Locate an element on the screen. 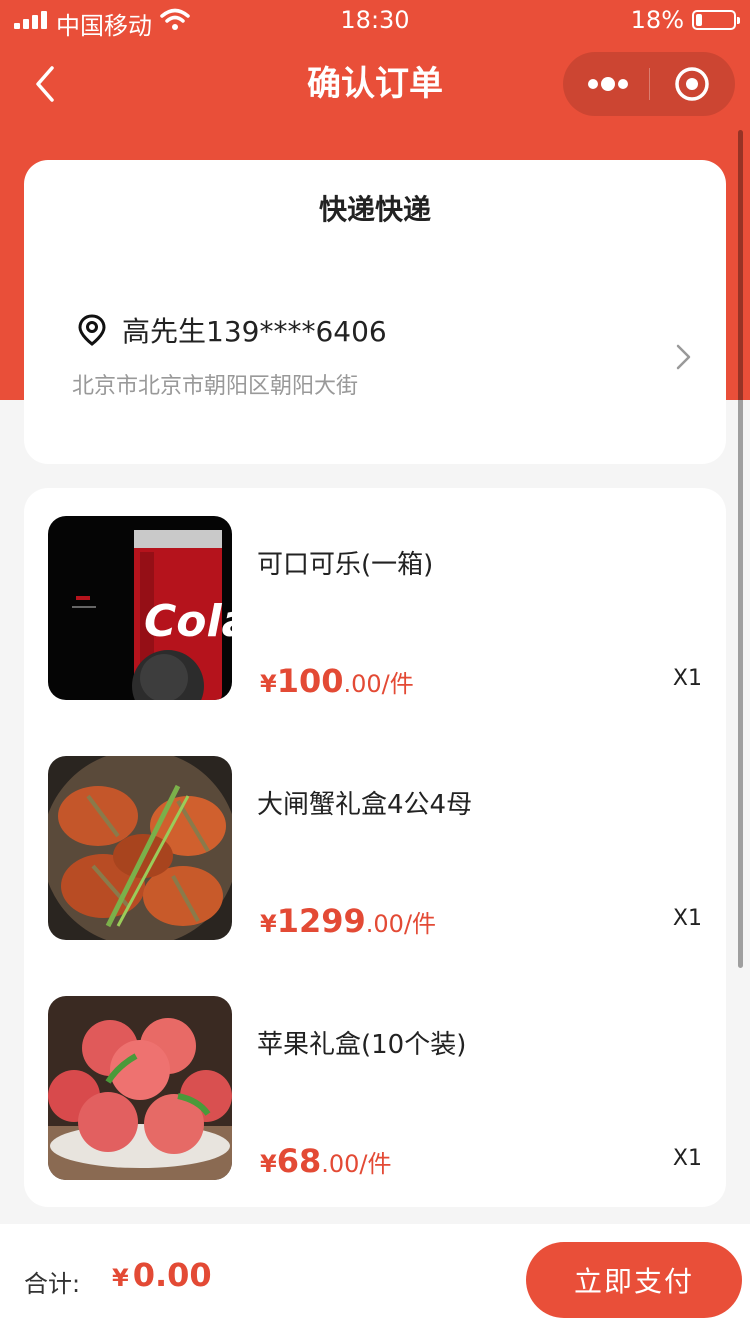  location-pin-icon is located at coordinates (92, 330).